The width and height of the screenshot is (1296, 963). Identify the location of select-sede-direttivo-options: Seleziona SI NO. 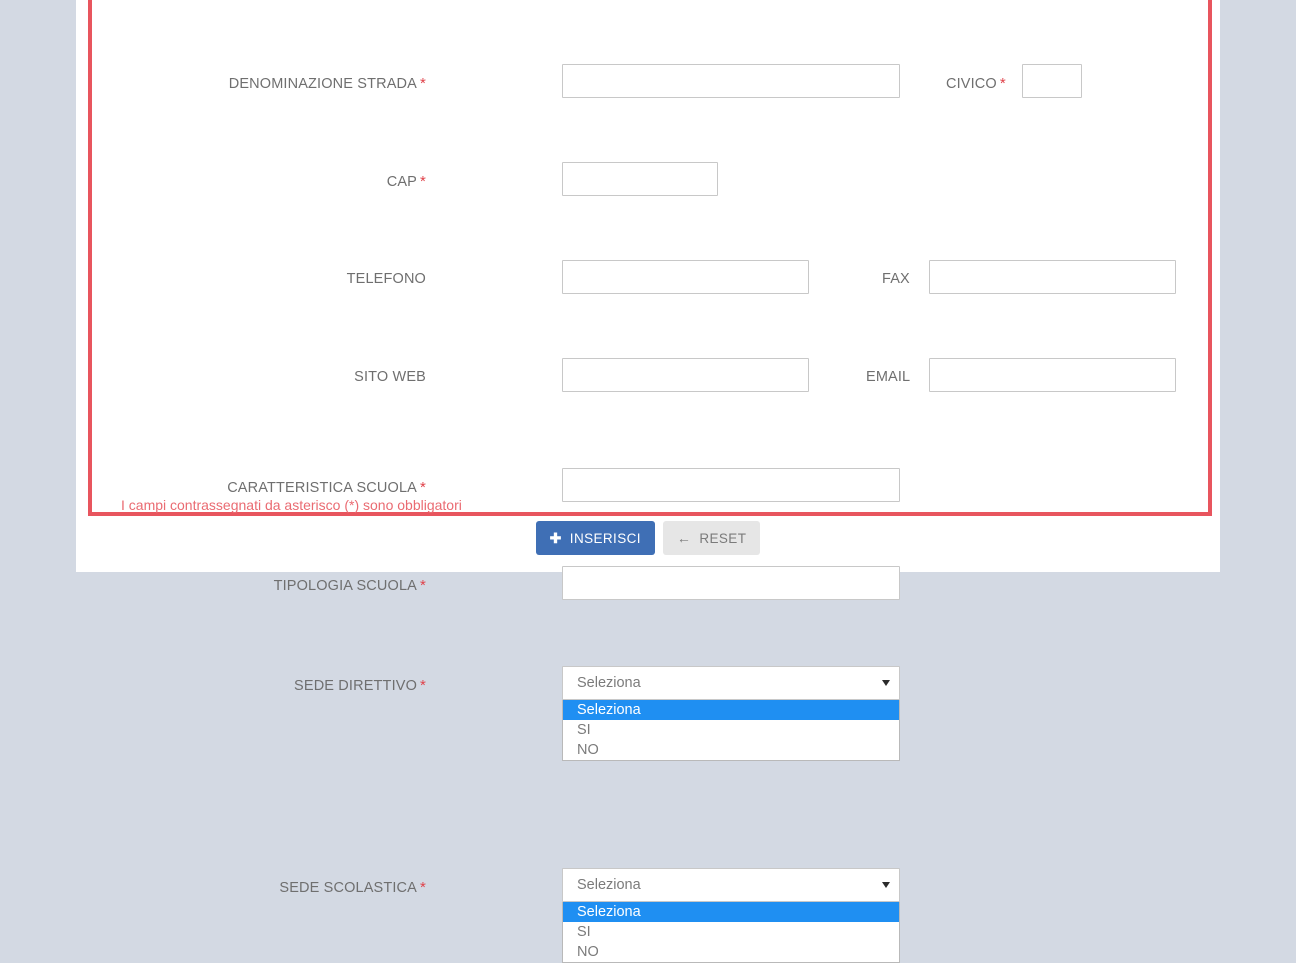
(731, 730).